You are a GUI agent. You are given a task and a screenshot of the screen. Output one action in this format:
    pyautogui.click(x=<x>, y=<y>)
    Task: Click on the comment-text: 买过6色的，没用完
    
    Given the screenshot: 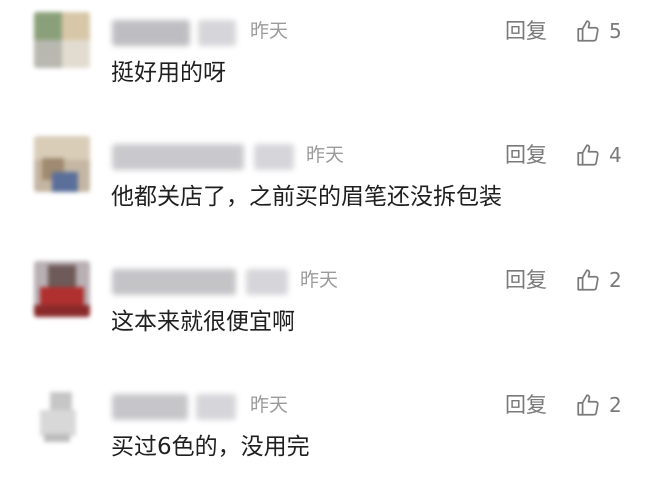 What is the action you would take?
    pyautogui.click(x=210, y=447)
    